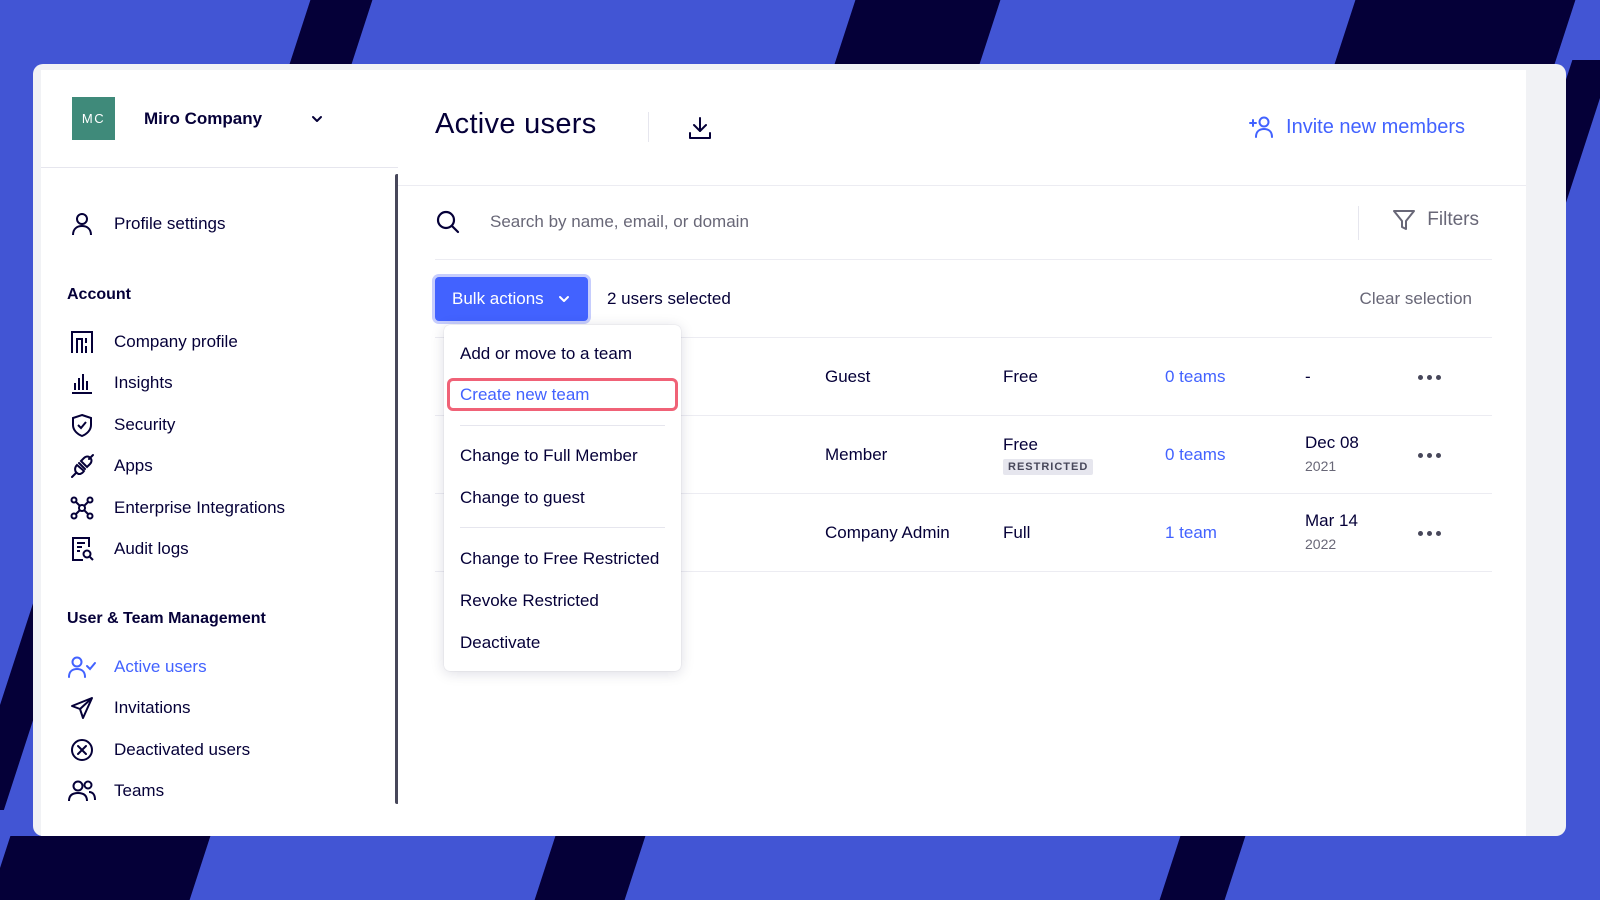 This screenshot has height=900, width=1600. I want to click on sidebar-item-teams: Teams, so click(115, 791).